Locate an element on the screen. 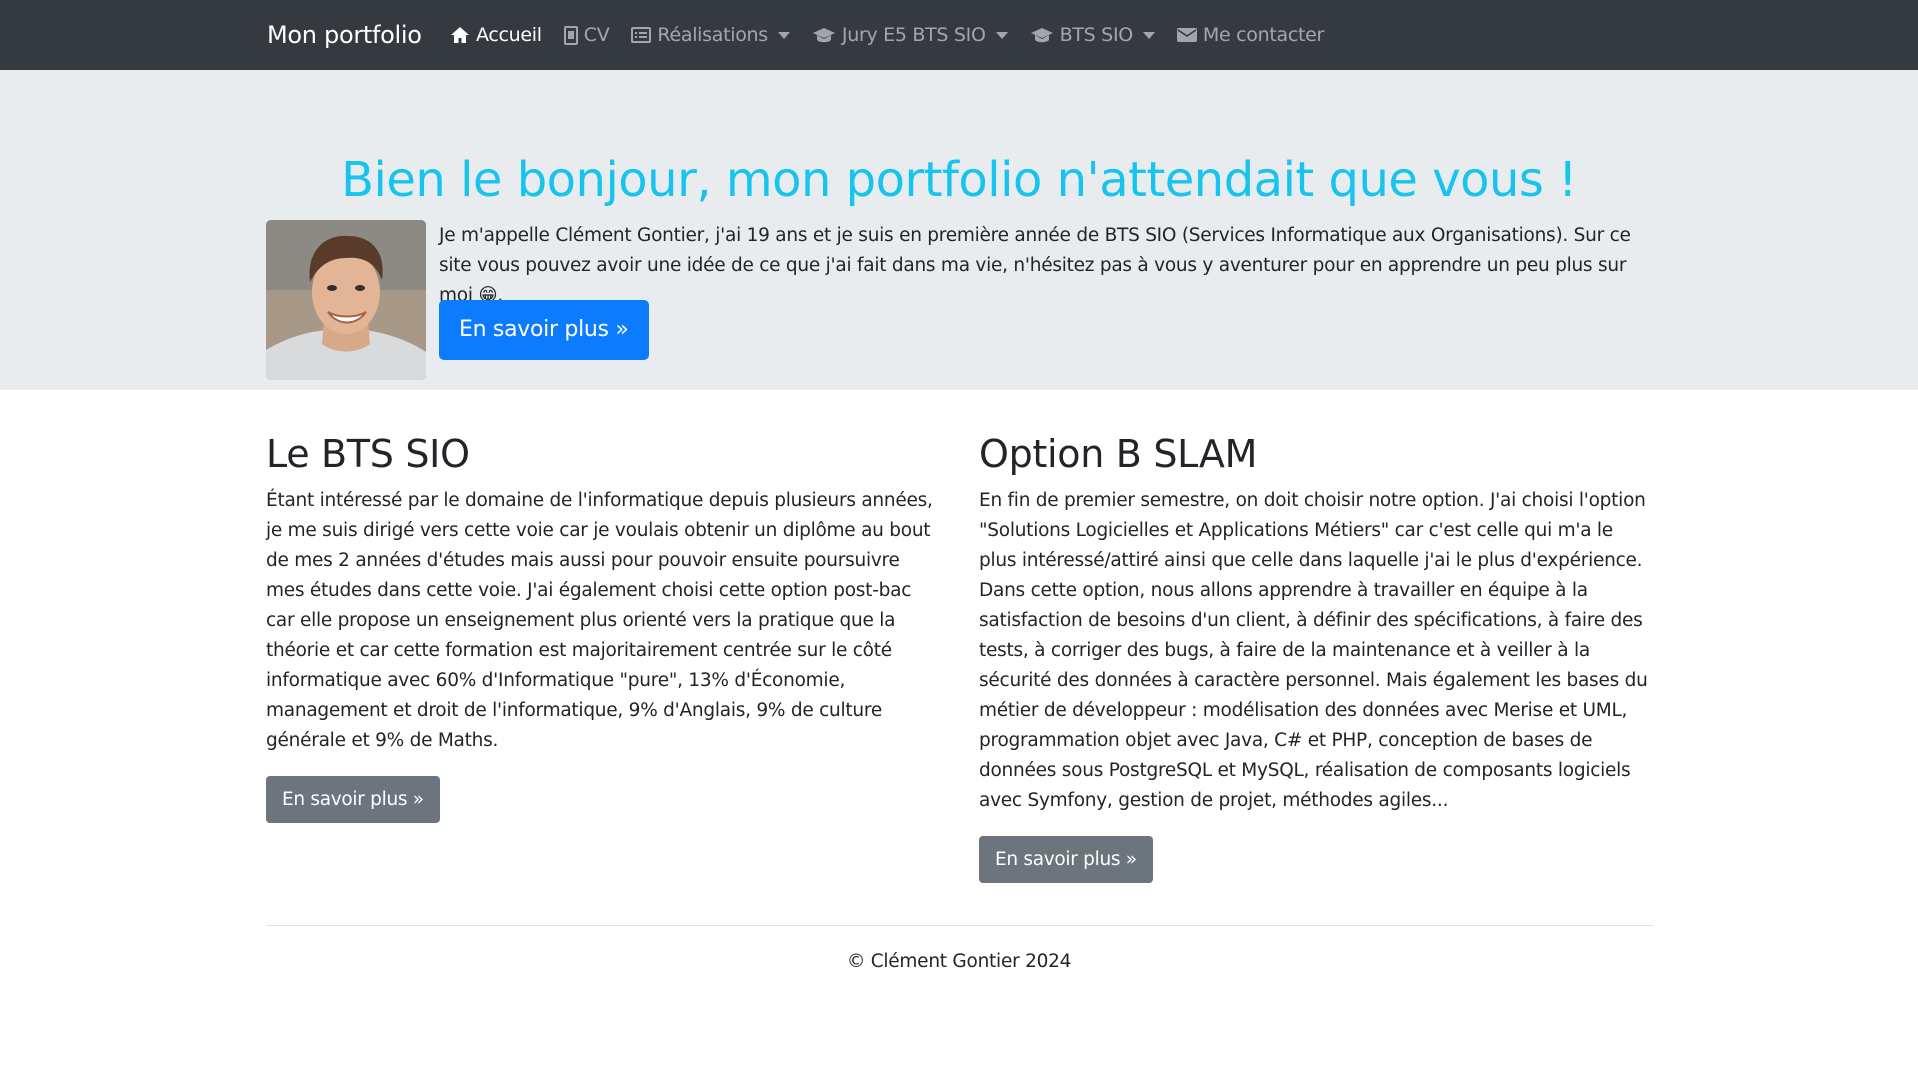 Image resolution: width=1918 pixels, height=1078 pixels. navbar-brand: Mon portfolio is located at coordinates (344, 35).